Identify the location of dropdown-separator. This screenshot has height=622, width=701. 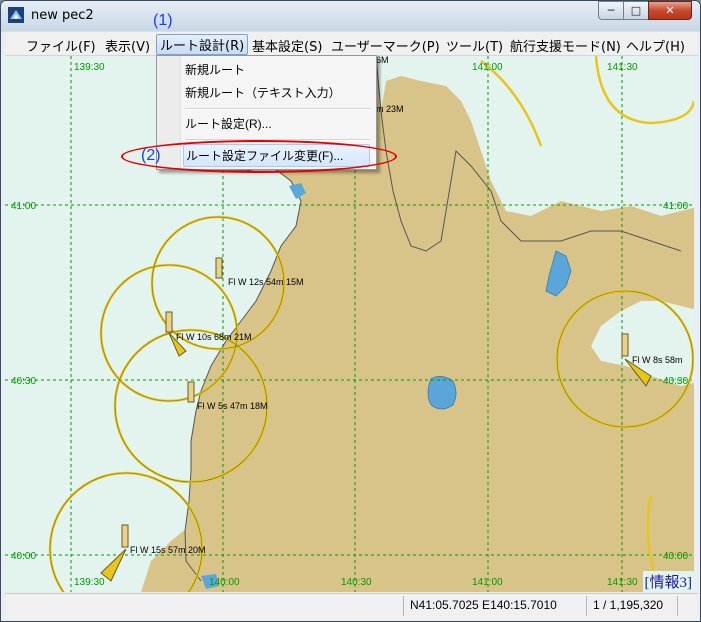
(278, 109).